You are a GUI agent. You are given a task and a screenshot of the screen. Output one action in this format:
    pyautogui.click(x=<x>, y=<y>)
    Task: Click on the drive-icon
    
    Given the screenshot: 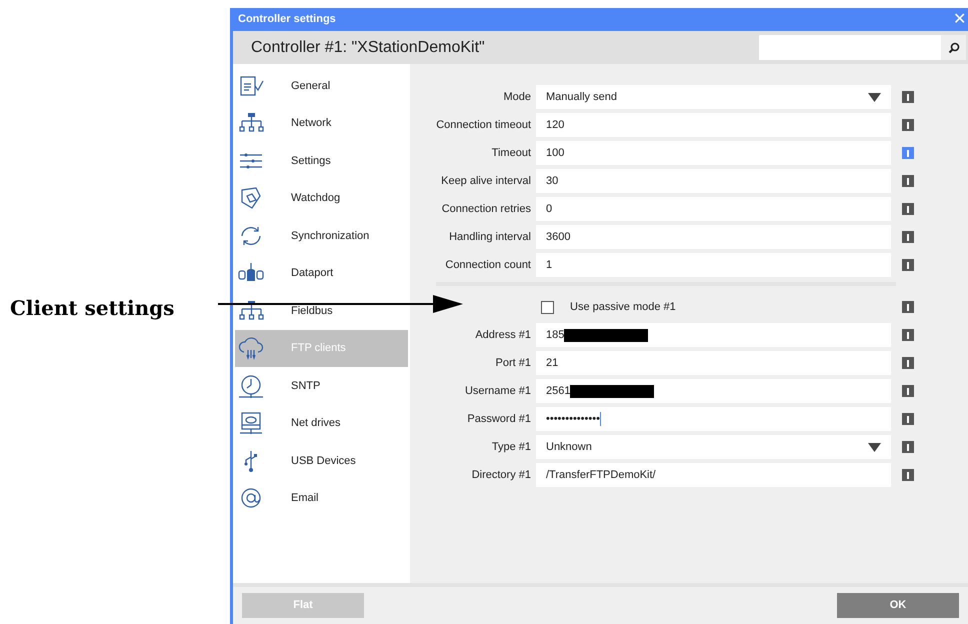 What is the action you would take?
    pyautogui.click(x=251, y=423)
    